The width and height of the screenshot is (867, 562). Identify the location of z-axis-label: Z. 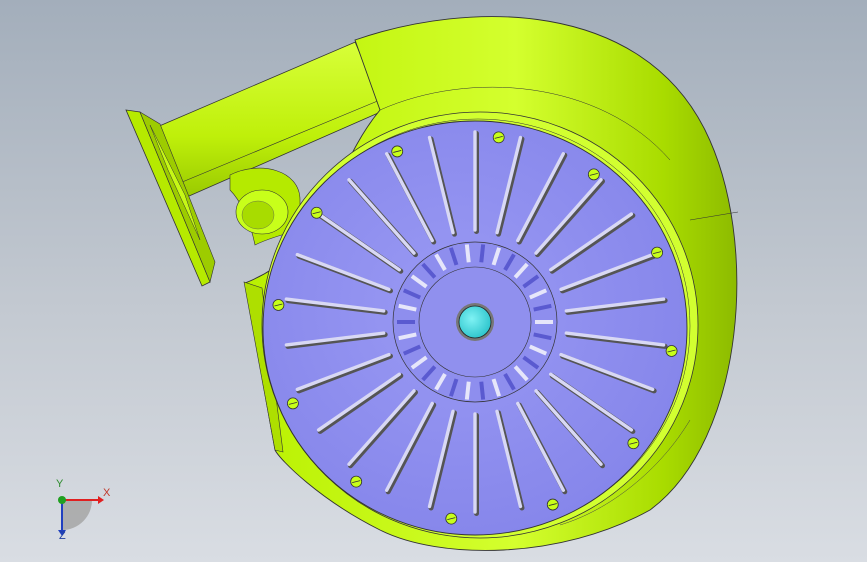
(62, 536).